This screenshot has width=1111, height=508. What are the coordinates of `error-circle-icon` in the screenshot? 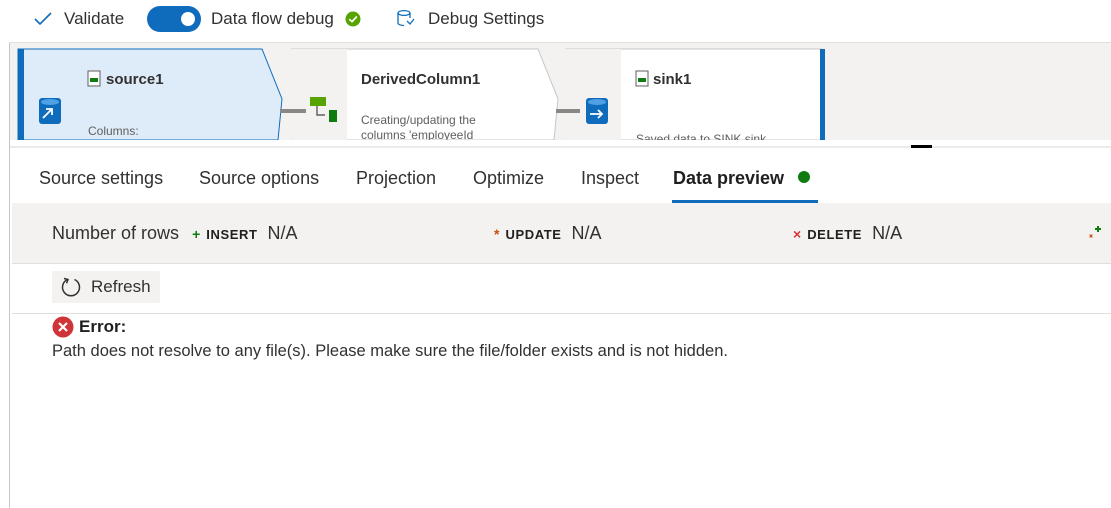 It's located at (63, 327).